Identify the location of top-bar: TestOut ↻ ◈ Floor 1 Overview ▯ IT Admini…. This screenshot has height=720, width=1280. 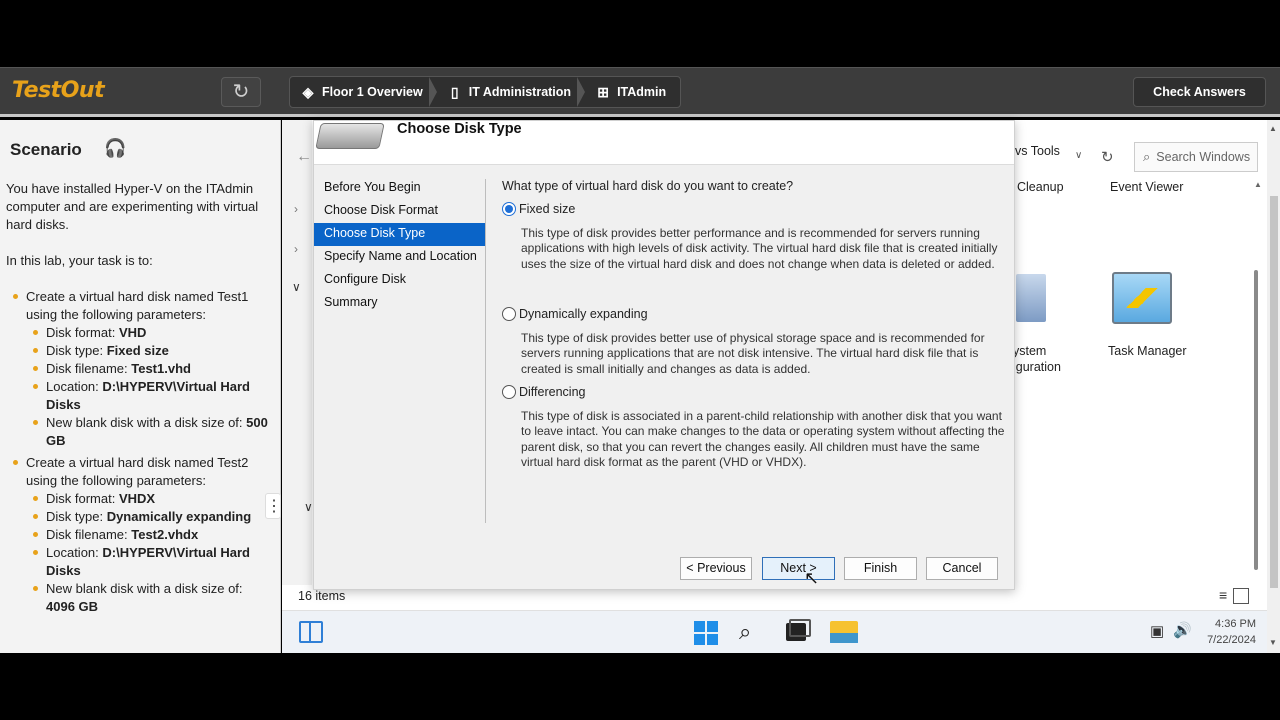
(640, 92).